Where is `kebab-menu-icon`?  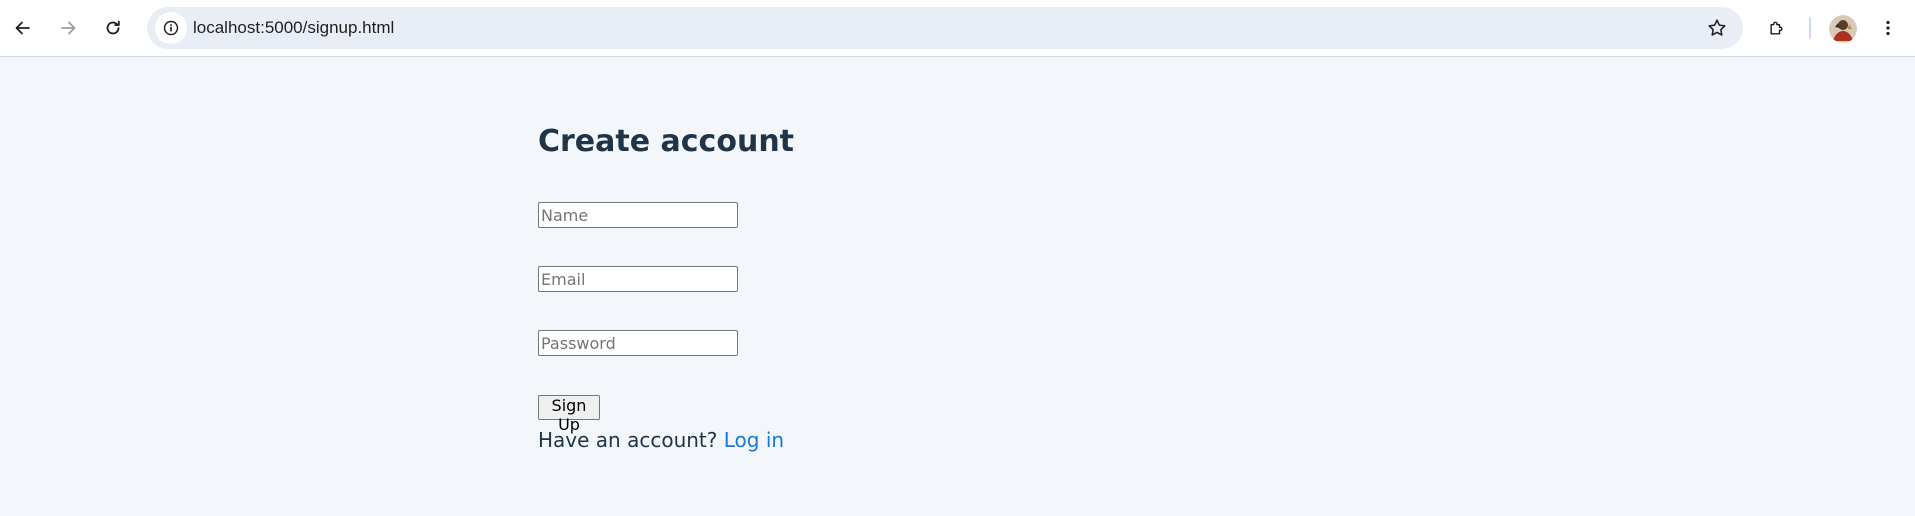 kebab-menu-icon is located at coordinates (1888, 28).